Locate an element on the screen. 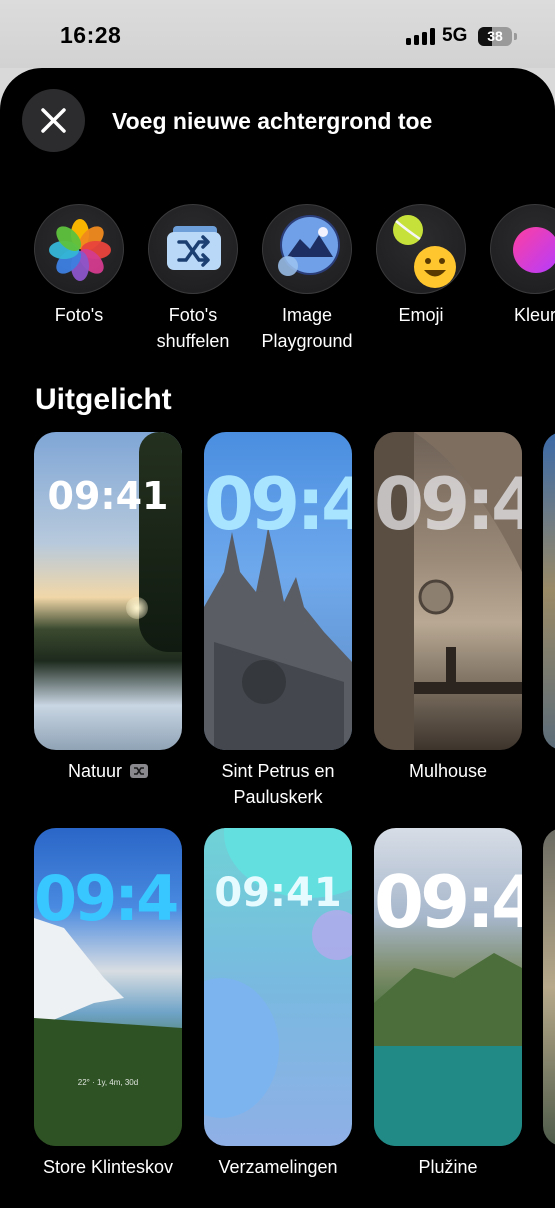 The height and width of the screenshot is (1208, 555). wallpaper-label: Sint Petrus en Pauluskerk is located at coordinates (278, 784).